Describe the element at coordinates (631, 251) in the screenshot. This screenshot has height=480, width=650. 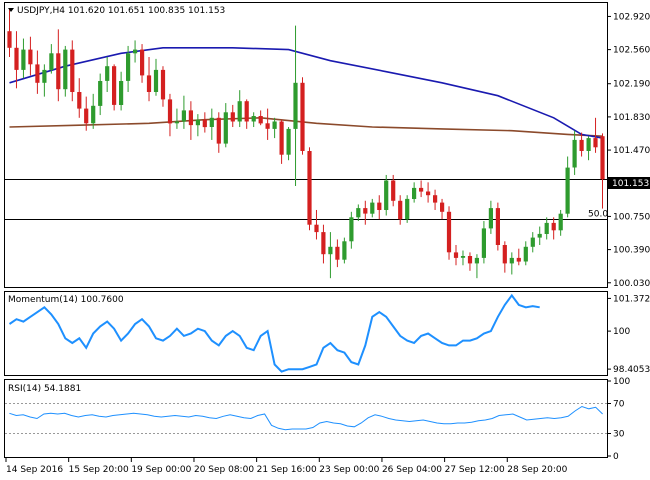
I see `price-tick-label: 100.390` at that location.